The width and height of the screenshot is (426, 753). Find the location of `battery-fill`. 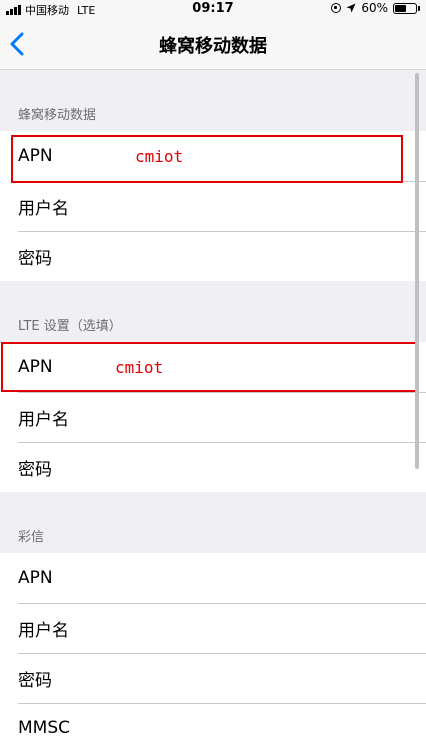

battery-fill is located at coordinates (400, 8).